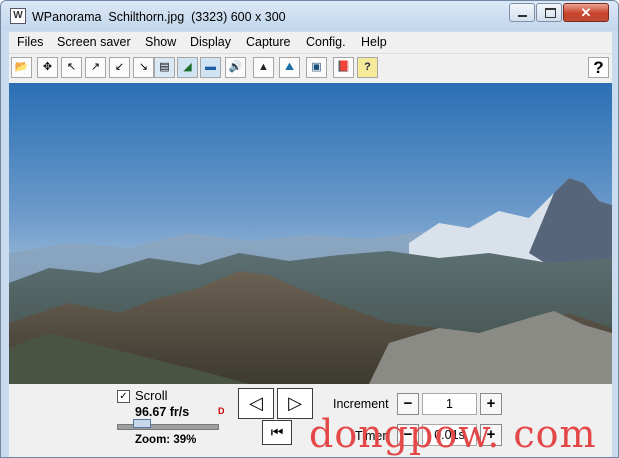 The height and width of the screenshot is (458, 619). I want to click on next-button: ▷, so click(295, 403).